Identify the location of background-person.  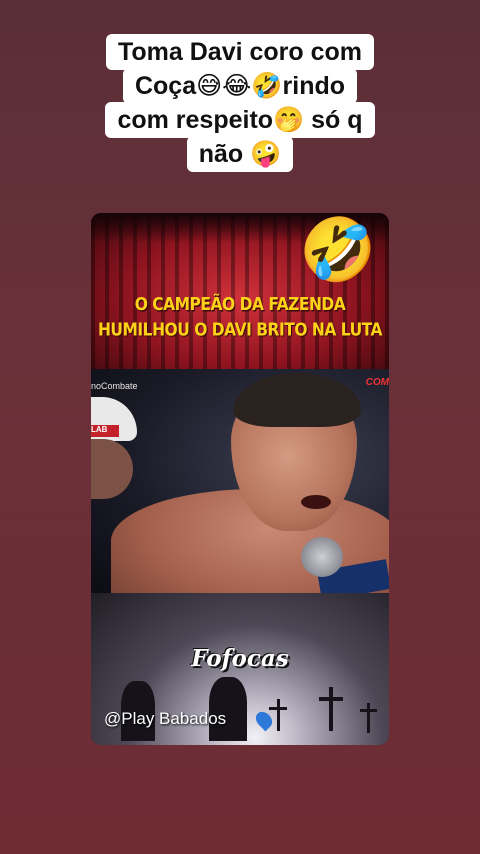
(112, 469).